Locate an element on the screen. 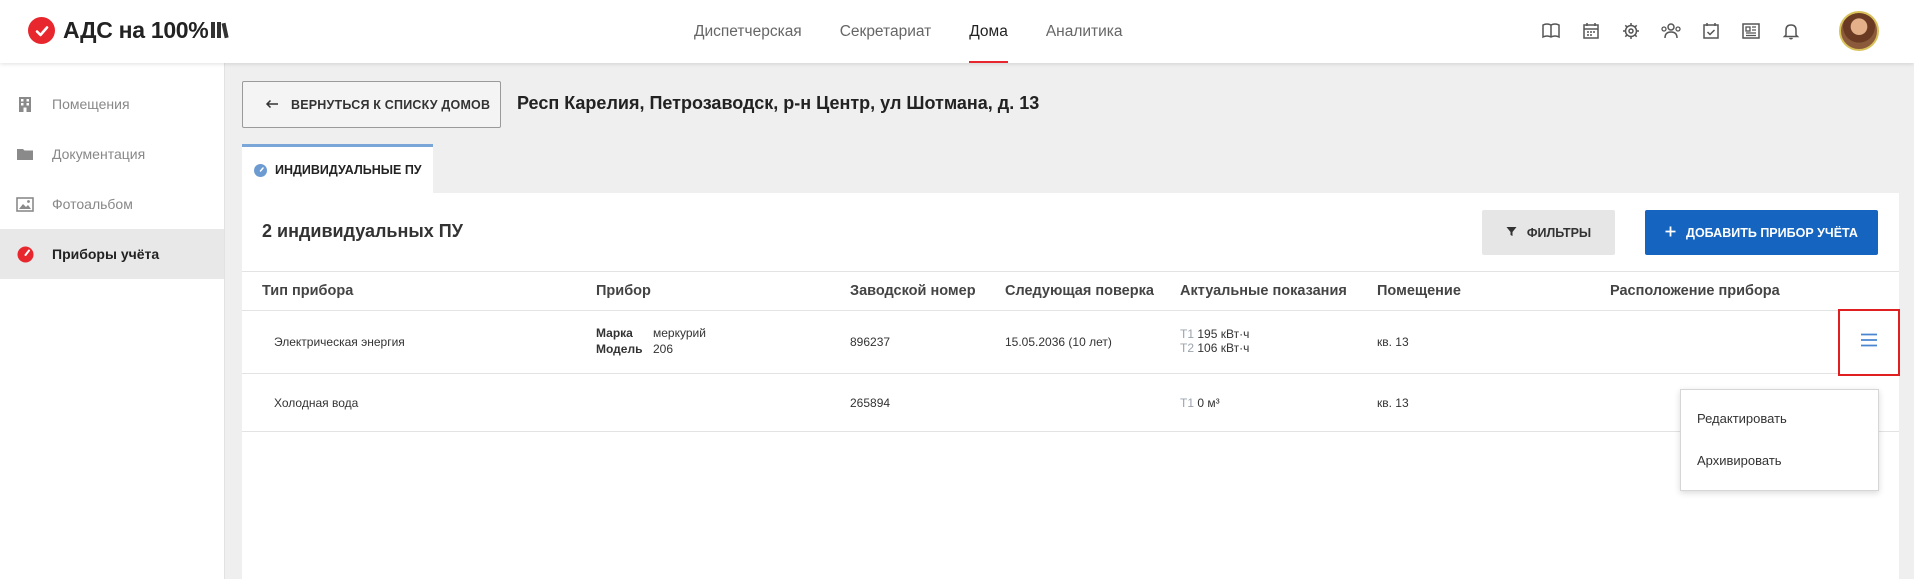 The image size is (1914, 579). model-label: Модель is located at coordinates (619, 349).